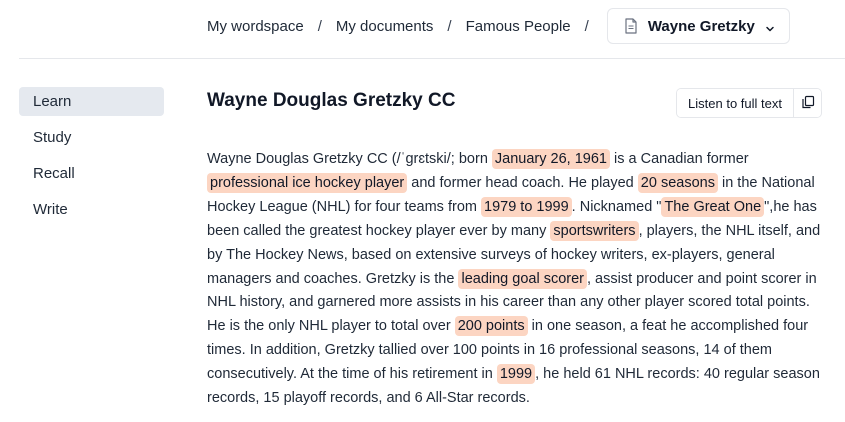 Image resolution: width=845 pixels, height=422 pixels. What do you see at coordinates (307, 182) in the screenshot?
I see `highlighted-term: professional ice hockey player` at bounding box center [307, 182].